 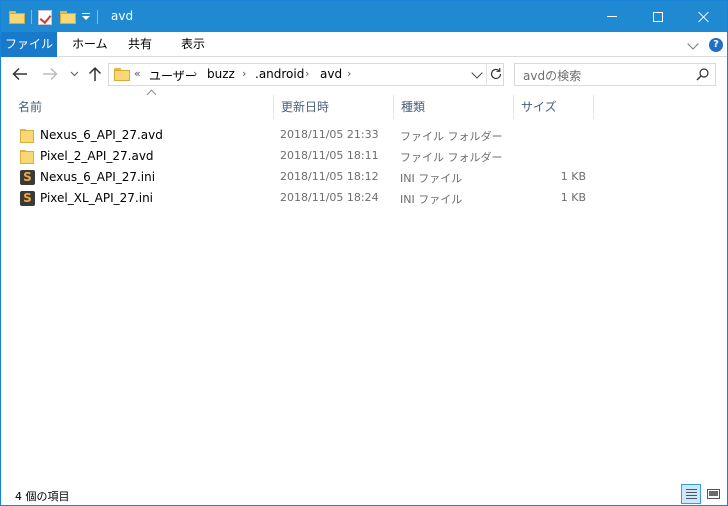 I want to click on column-header-label: 種類, so click(x=413, y=107).